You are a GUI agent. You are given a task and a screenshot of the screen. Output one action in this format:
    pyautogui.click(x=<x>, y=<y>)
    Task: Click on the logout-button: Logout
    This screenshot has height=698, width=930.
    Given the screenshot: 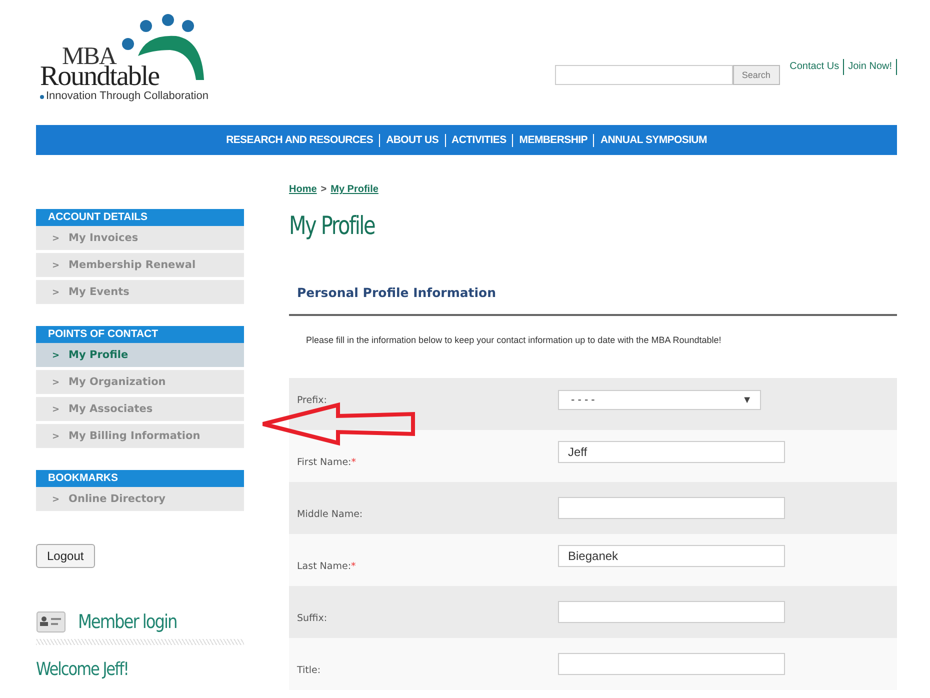 What is the action you would take?
    pyautogui.click(x=65, y=556)
    